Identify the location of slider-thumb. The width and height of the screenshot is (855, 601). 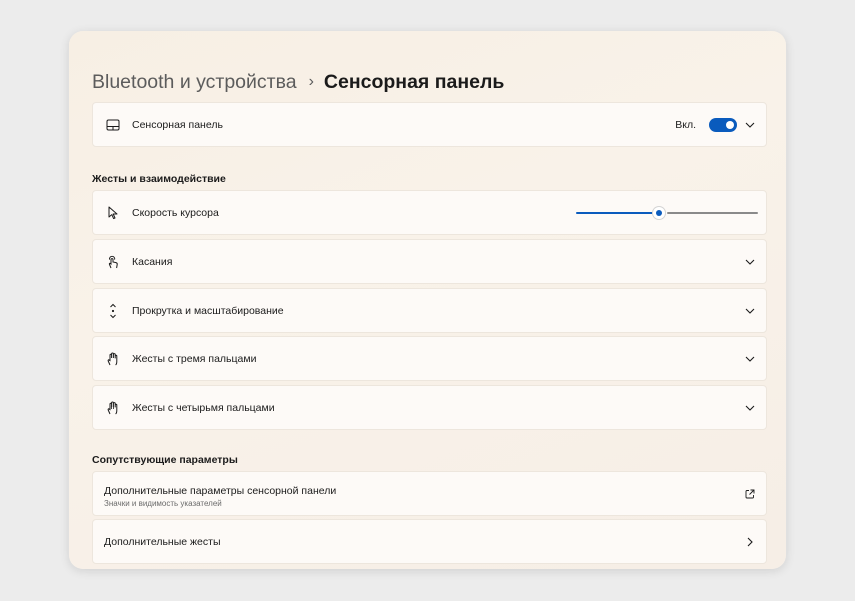
(658, 212).